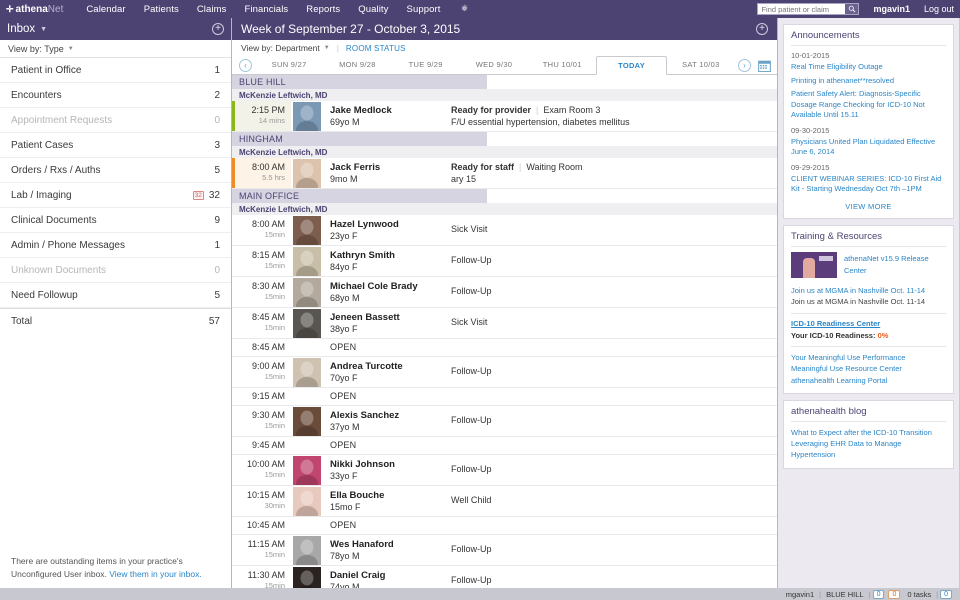 Image resolution: width=960 pixels, height=600 pixels. I want to click on calendar-add-button: +, so click(762, 29).